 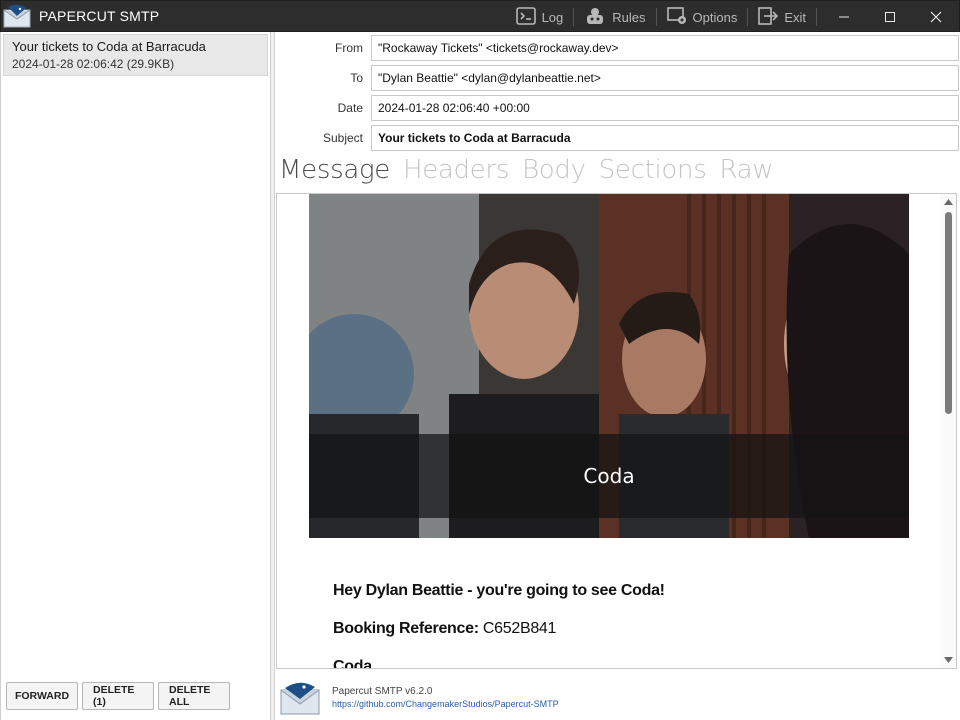 I want to click on delete-button: DELETE (1), so click(x=118, y=696).